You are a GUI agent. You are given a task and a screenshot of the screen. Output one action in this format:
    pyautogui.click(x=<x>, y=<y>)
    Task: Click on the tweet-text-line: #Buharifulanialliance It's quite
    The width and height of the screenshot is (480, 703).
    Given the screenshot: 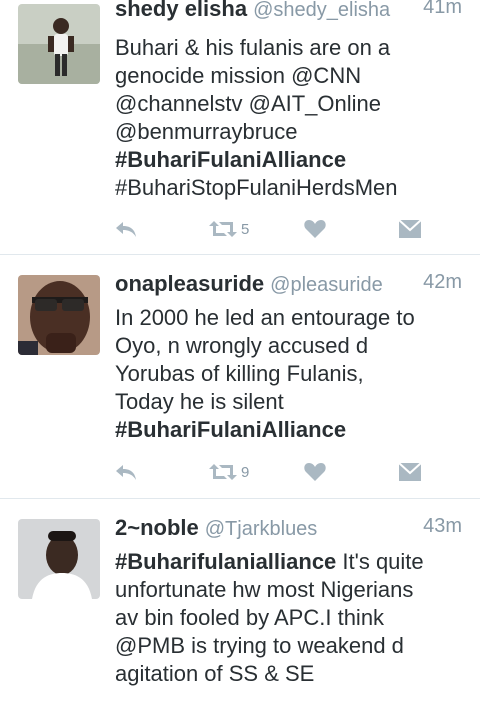 What is the action you would take?
    pyautogui.click(x=289, y=562)
    